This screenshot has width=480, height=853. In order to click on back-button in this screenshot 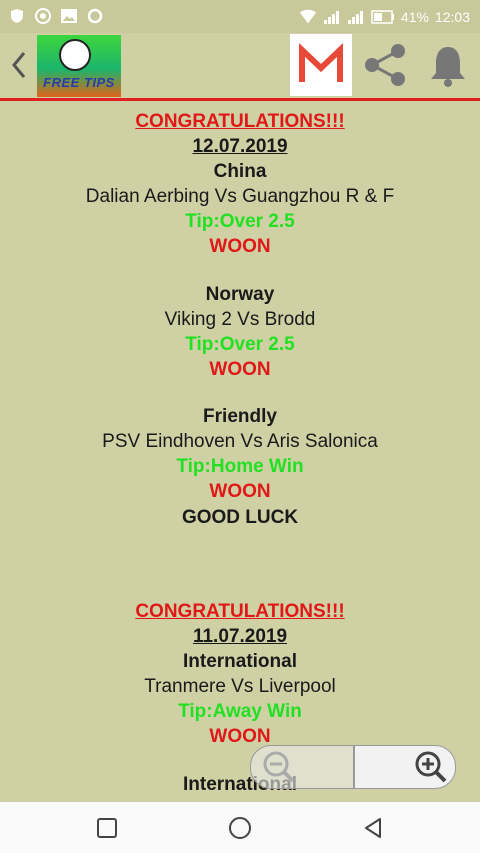, I will do `click(19, 65)`.